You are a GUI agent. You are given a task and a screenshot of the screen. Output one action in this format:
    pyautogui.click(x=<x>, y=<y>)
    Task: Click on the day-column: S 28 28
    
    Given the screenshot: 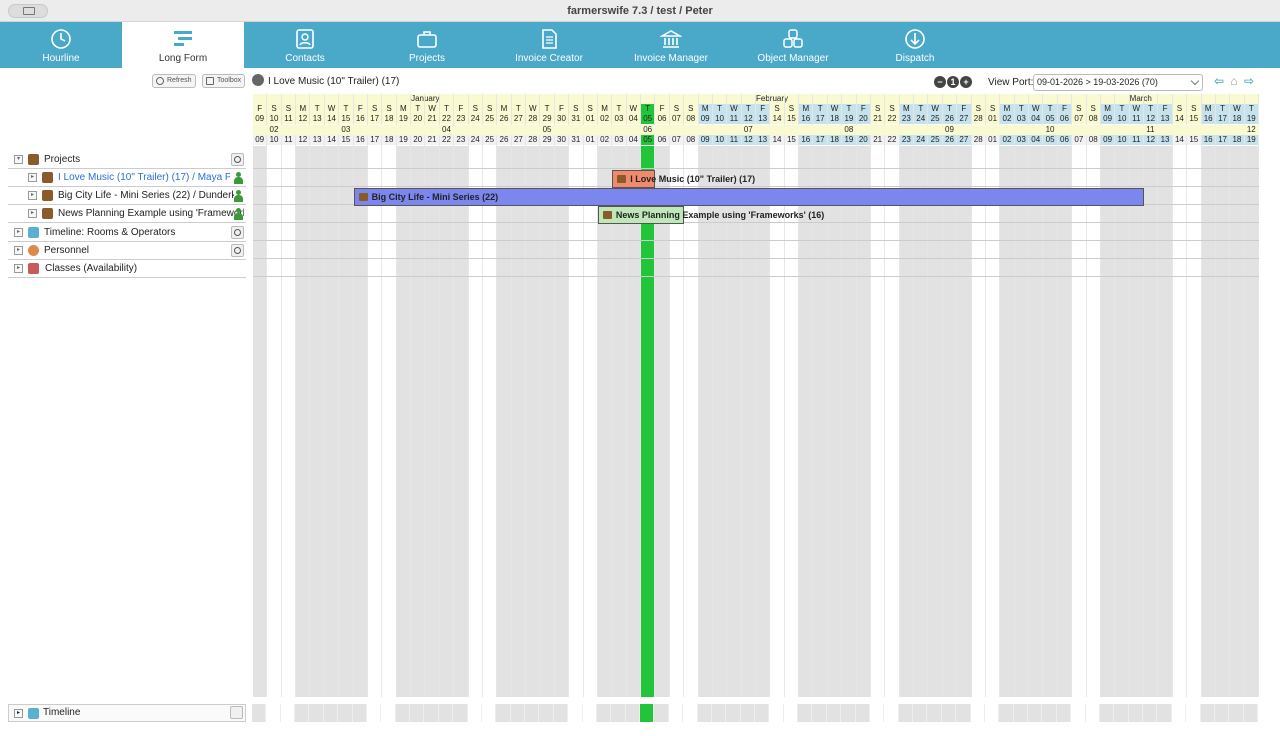 What is the action you would take?
    pyautogui.click(x=978, y=395)
    